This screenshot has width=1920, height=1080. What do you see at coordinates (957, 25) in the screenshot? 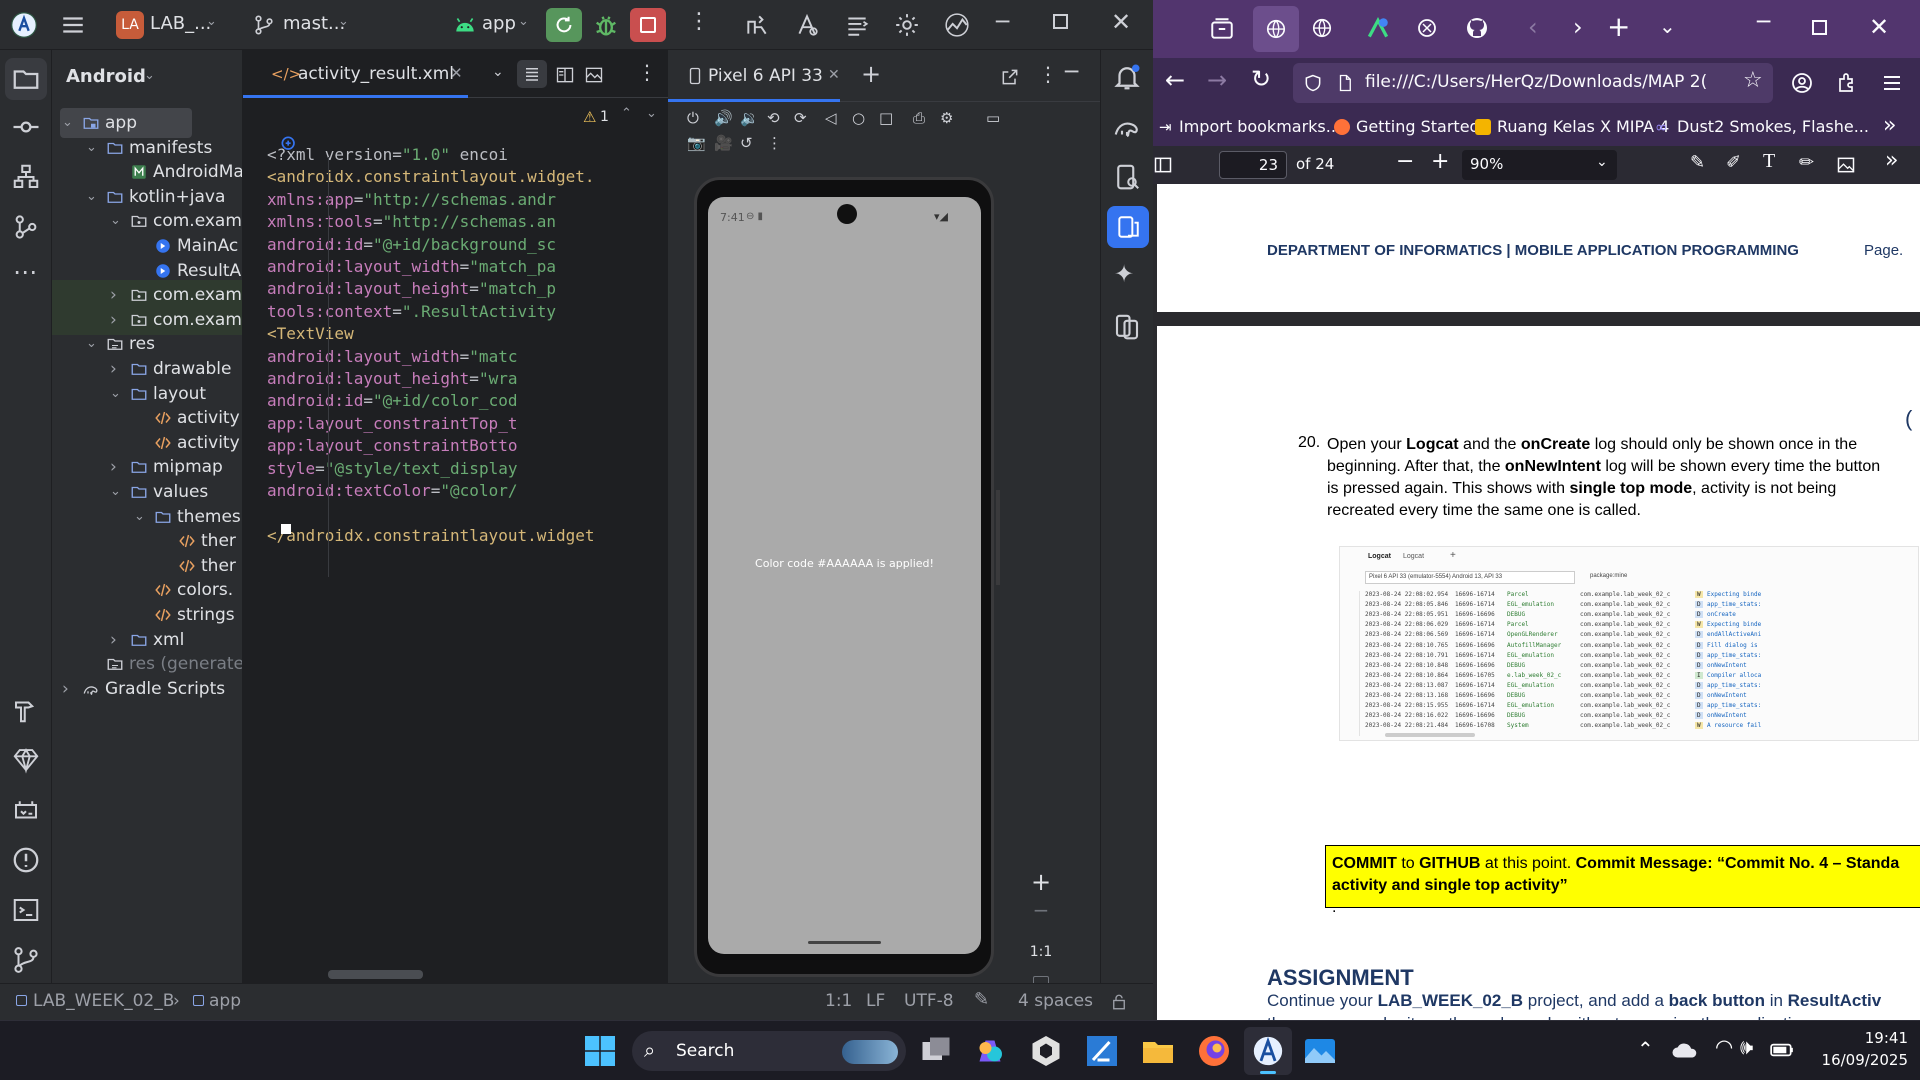
I see `profiler-icon` at bounding box center [957, 25].